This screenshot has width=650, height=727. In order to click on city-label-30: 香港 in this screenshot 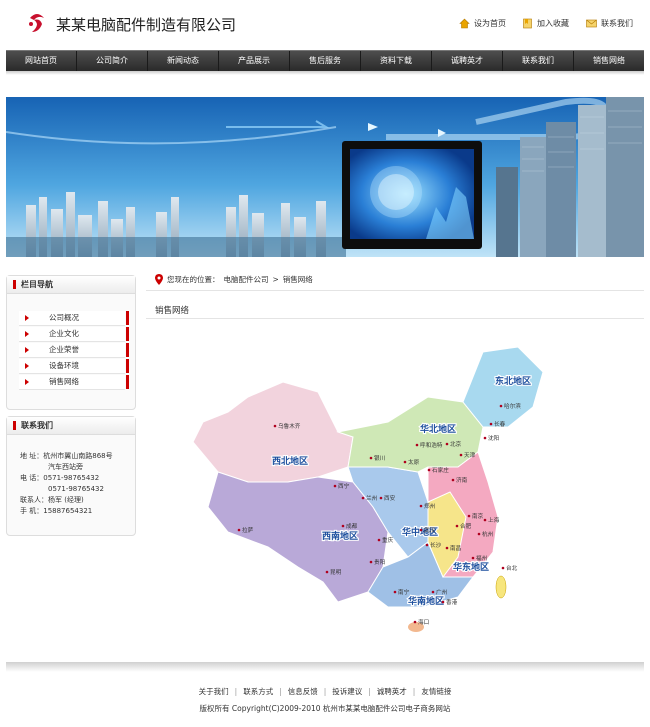, I will do `click(452, 602)`.